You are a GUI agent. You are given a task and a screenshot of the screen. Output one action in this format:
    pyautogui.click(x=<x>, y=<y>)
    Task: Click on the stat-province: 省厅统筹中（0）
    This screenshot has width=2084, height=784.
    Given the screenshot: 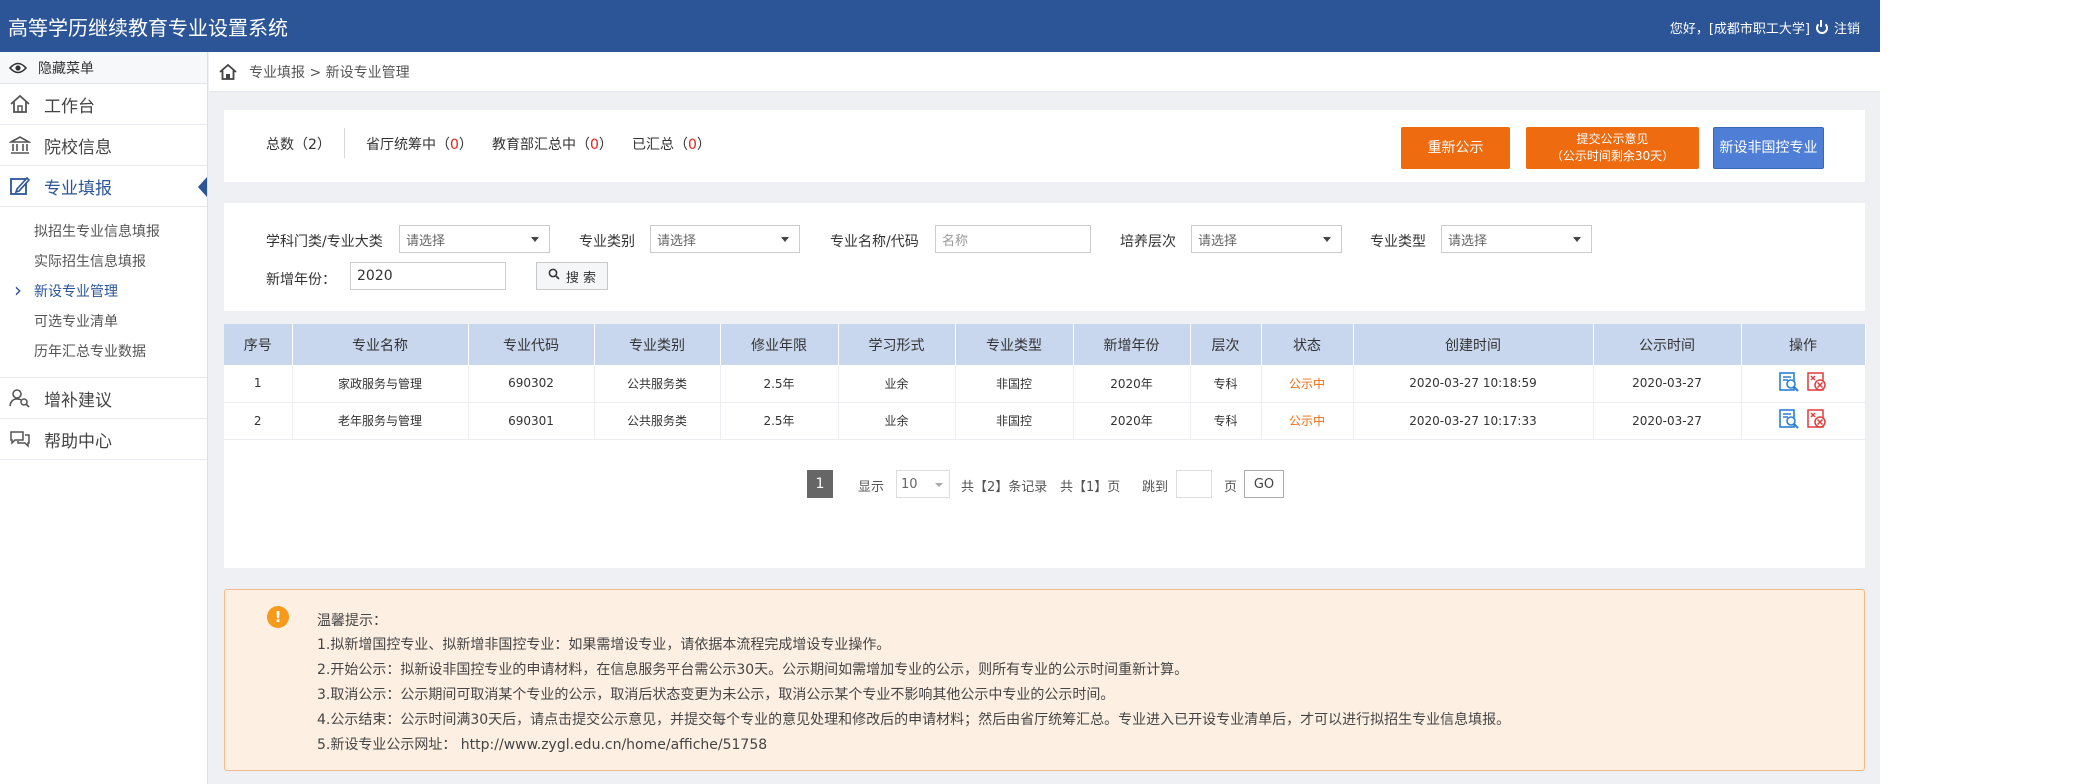 What is the action you would take?
    pyautogui.click(x=419, y=144)
    